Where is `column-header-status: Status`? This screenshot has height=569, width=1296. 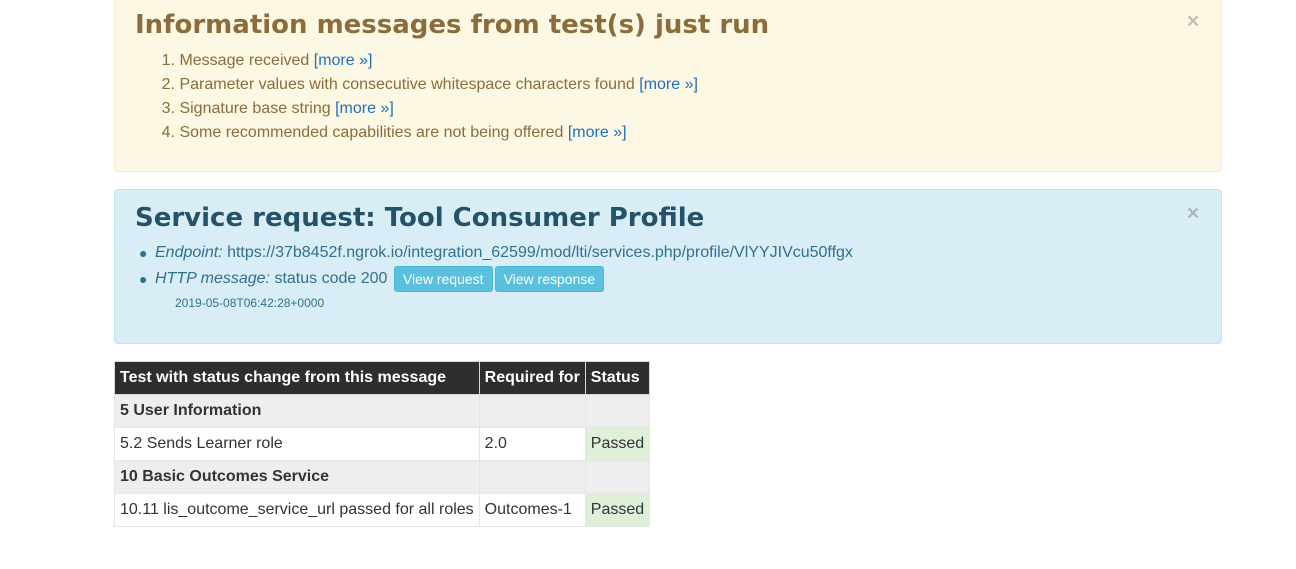 column-header-status: Status is located at coordinates (617, 378).